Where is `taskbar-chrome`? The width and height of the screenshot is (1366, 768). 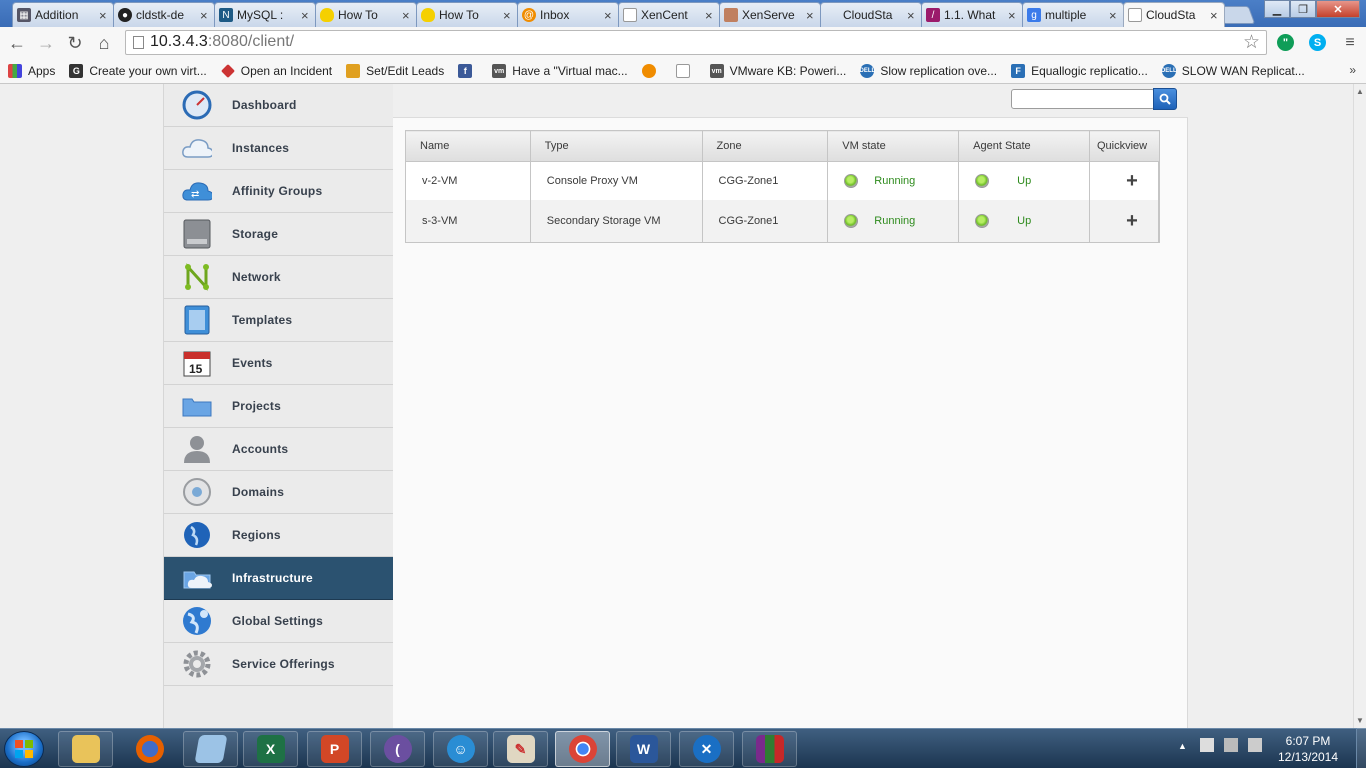 taskbar-chrome is located at coordinates (582, 749).